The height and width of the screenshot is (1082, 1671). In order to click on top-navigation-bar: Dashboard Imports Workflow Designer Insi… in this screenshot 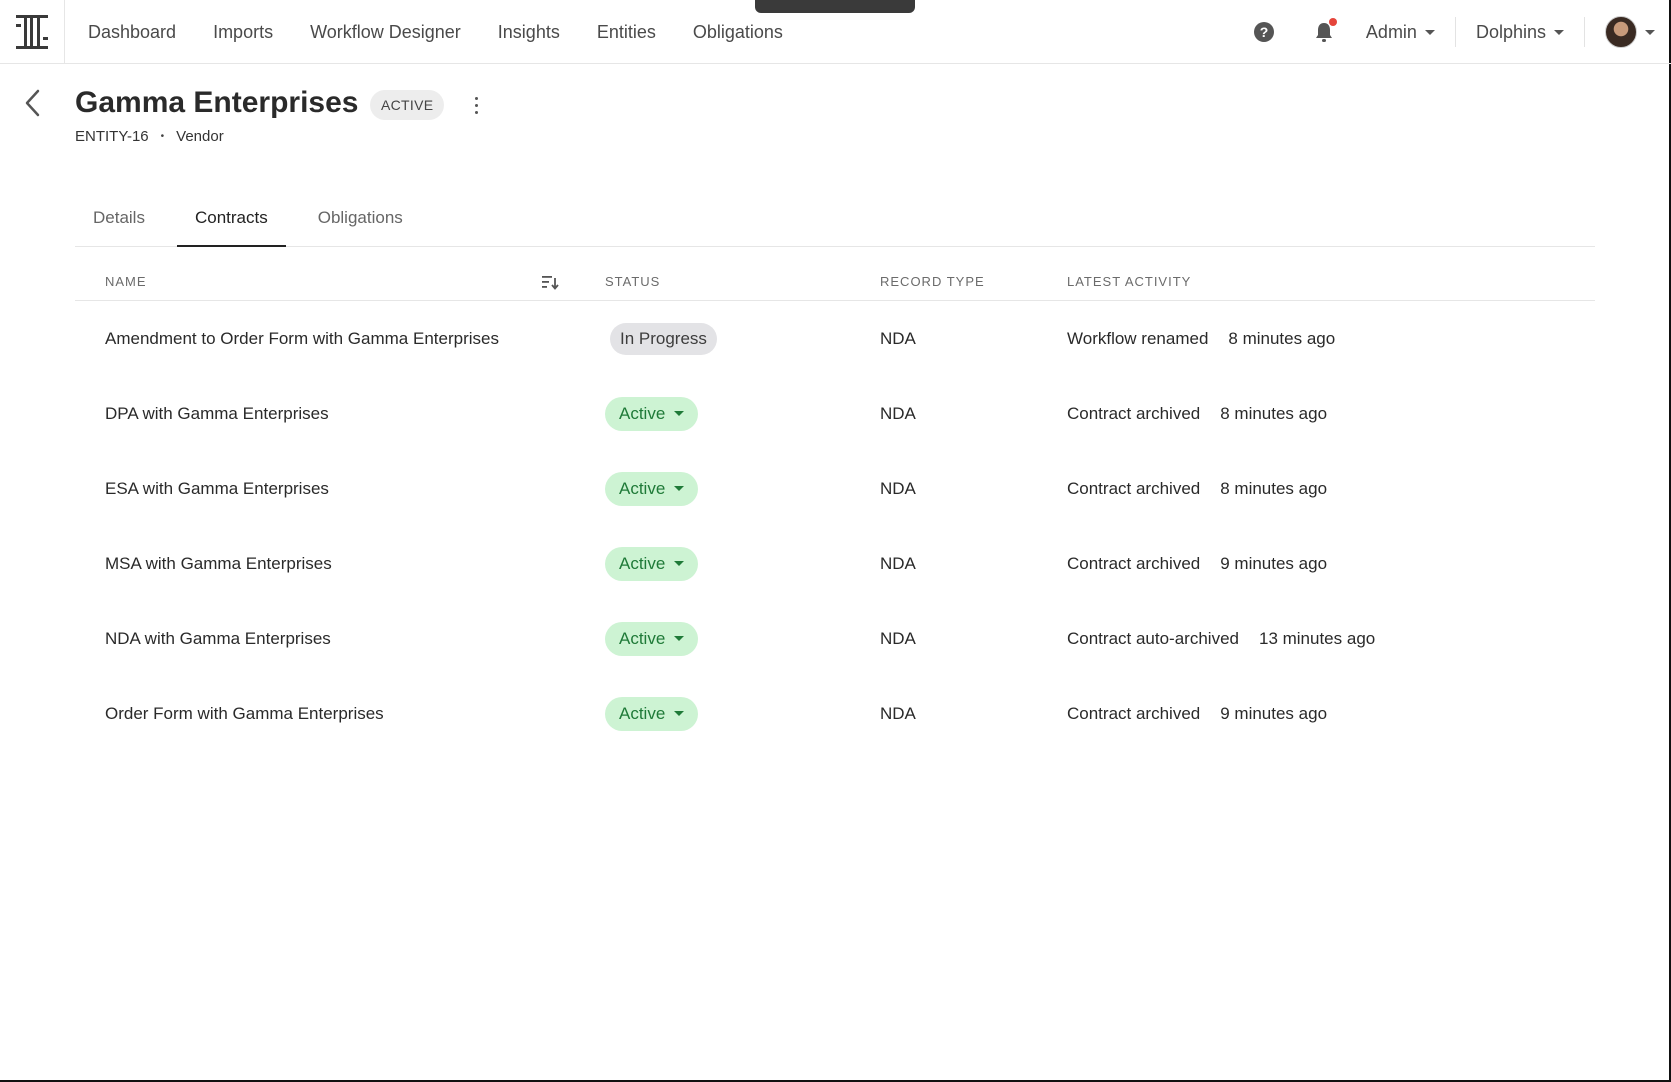, I will do `click(835, 32)`.